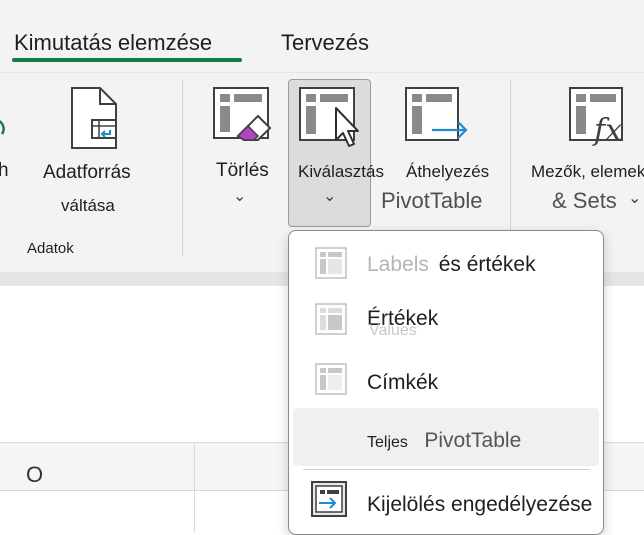 The height and width of the screenshot is (535, 644). I want to click on values-ghost-text: Values, so click(393, 330).